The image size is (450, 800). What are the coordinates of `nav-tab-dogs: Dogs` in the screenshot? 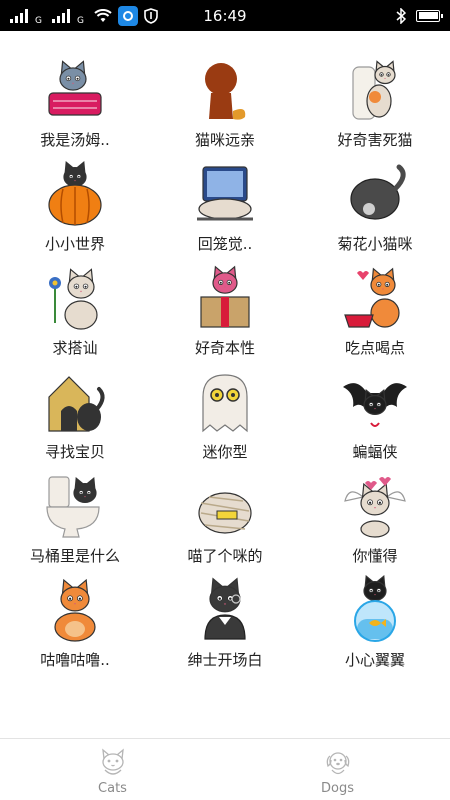 It's located at (337, 769).